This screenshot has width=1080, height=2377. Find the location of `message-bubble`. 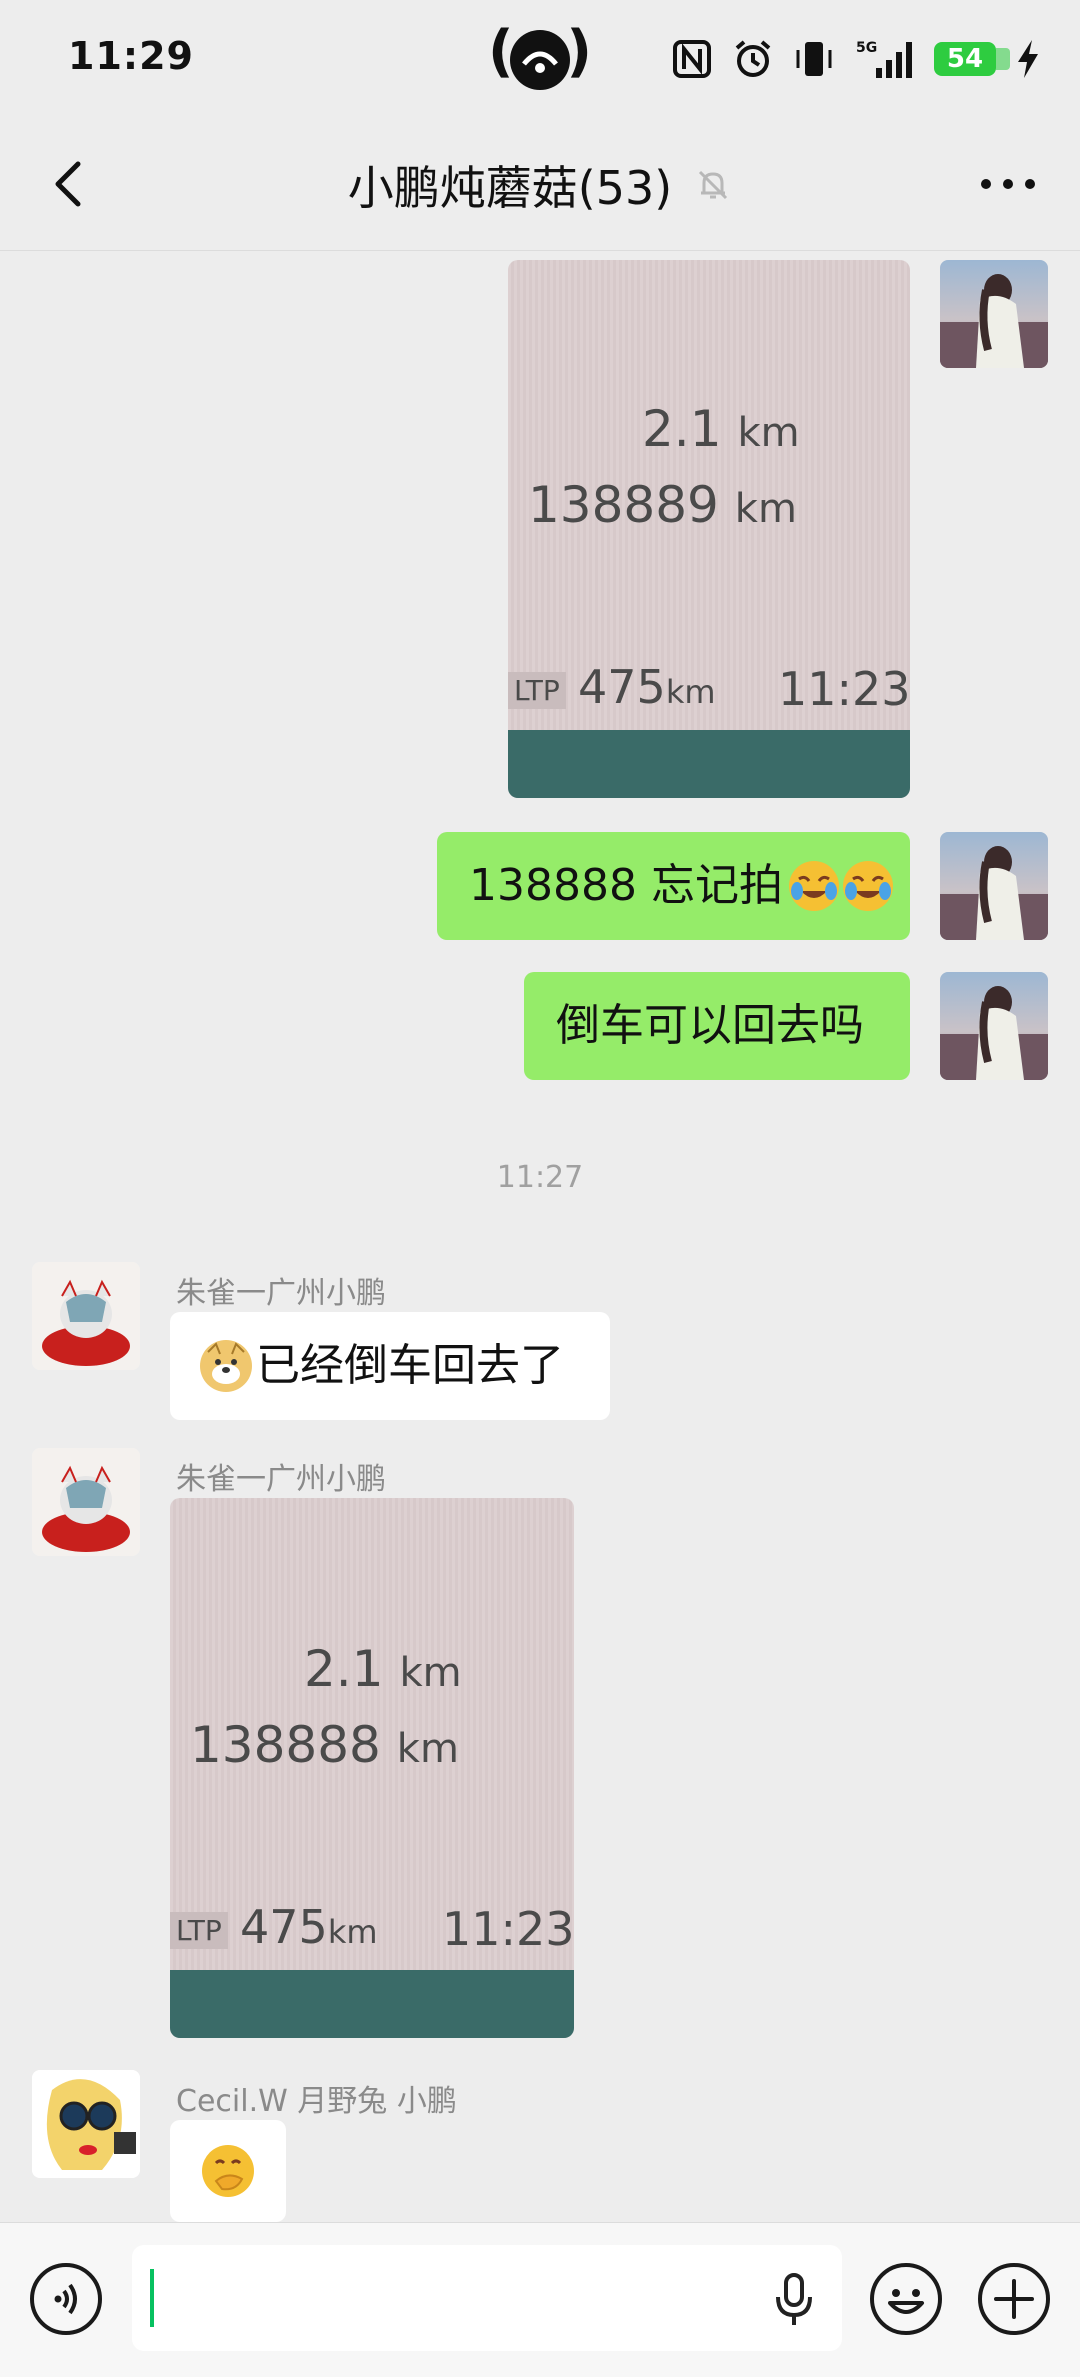

message-bubble is located at coordinates (228, 2171).